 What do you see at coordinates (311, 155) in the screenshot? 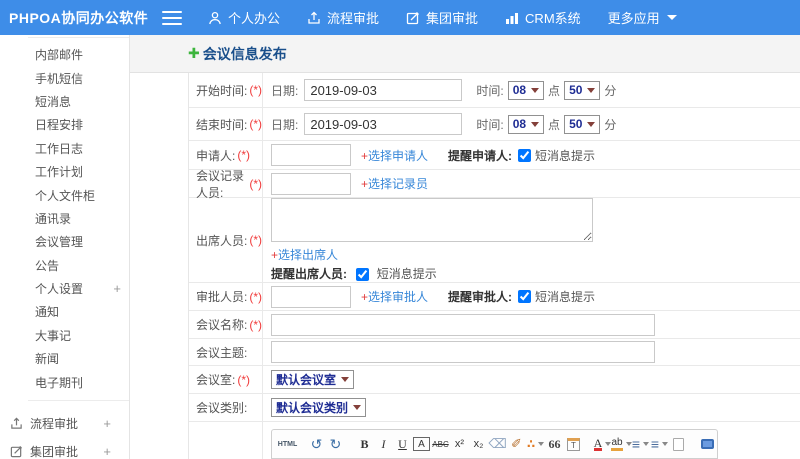
I see `applicant-input` at bounding box center [311, 155].